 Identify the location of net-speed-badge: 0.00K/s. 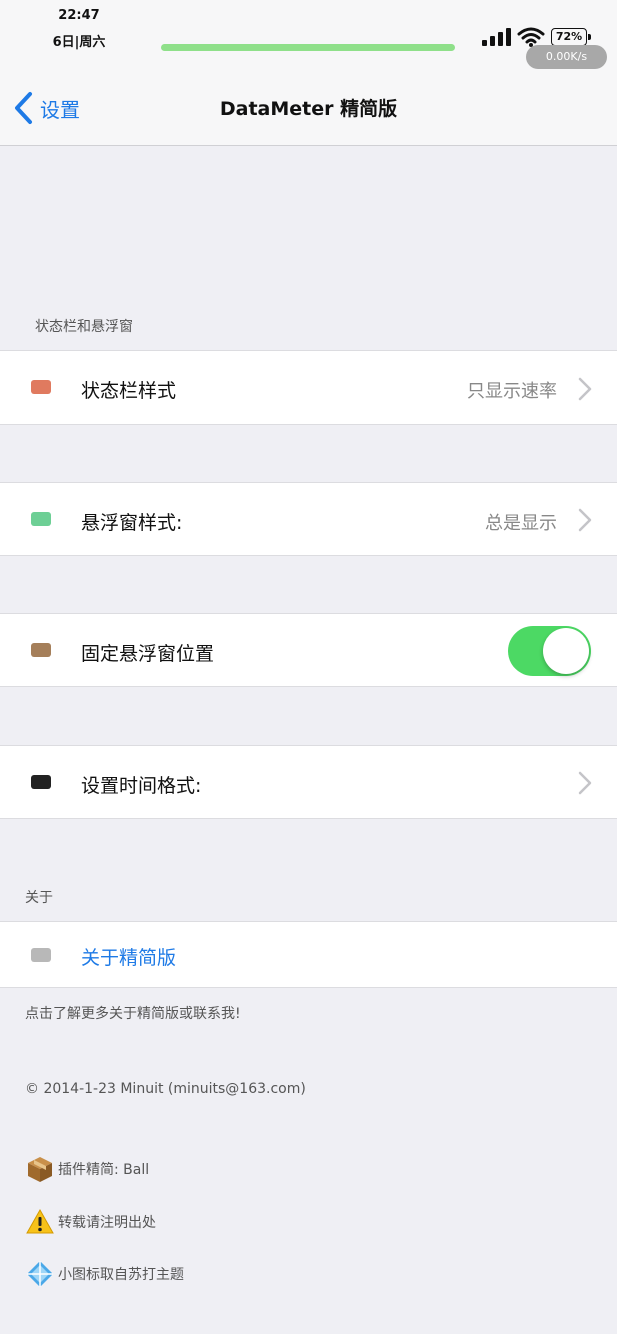
(566, 57).